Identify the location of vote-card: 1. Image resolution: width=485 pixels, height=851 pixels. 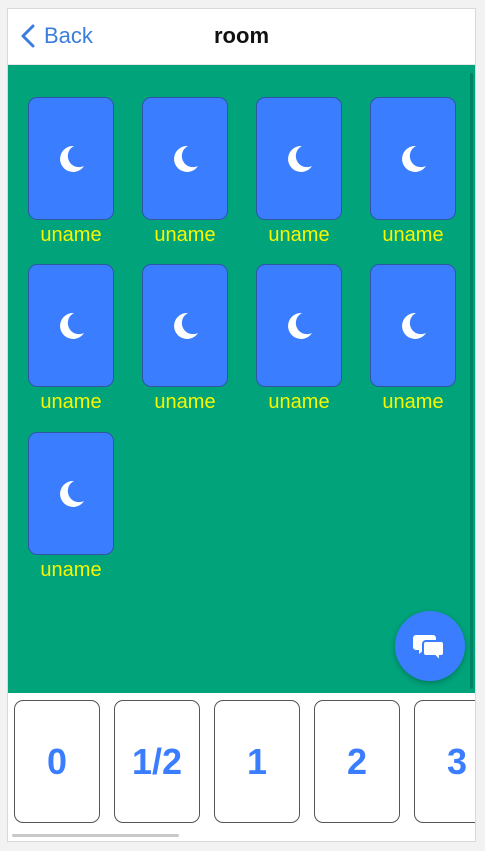
(257, 761).